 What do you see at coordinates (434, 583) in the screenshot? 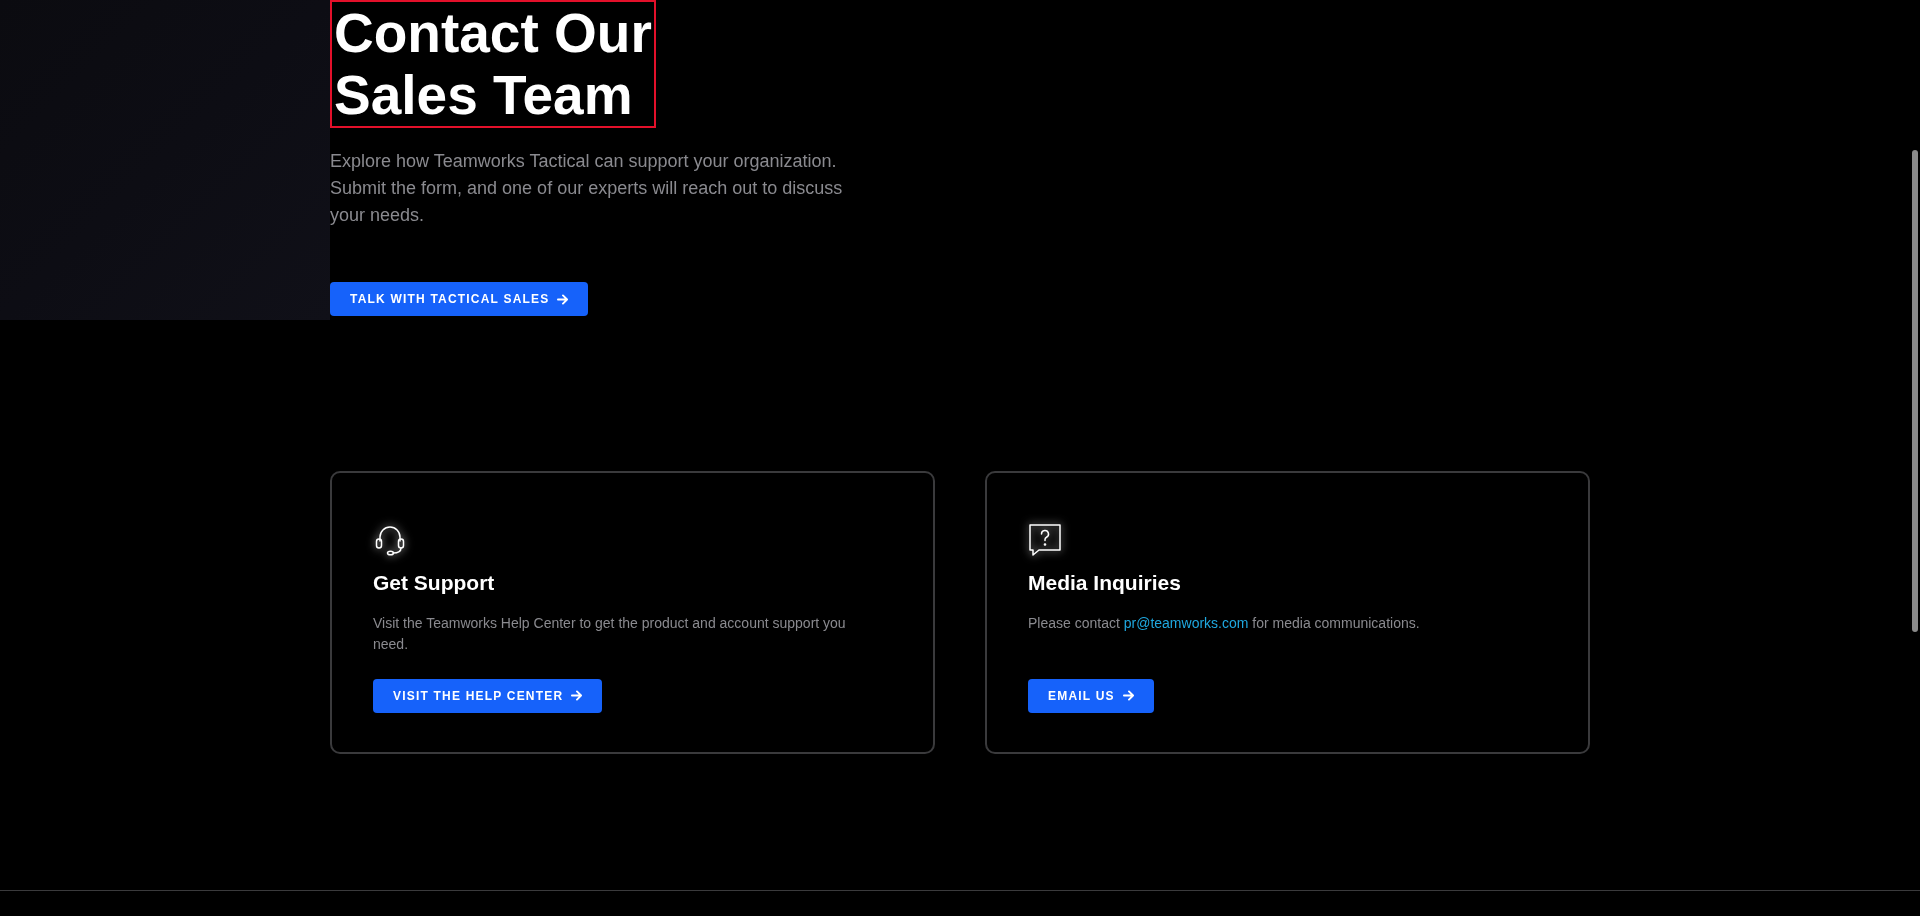
I see `card-title: Get Support` at bounding box center [434, 583].